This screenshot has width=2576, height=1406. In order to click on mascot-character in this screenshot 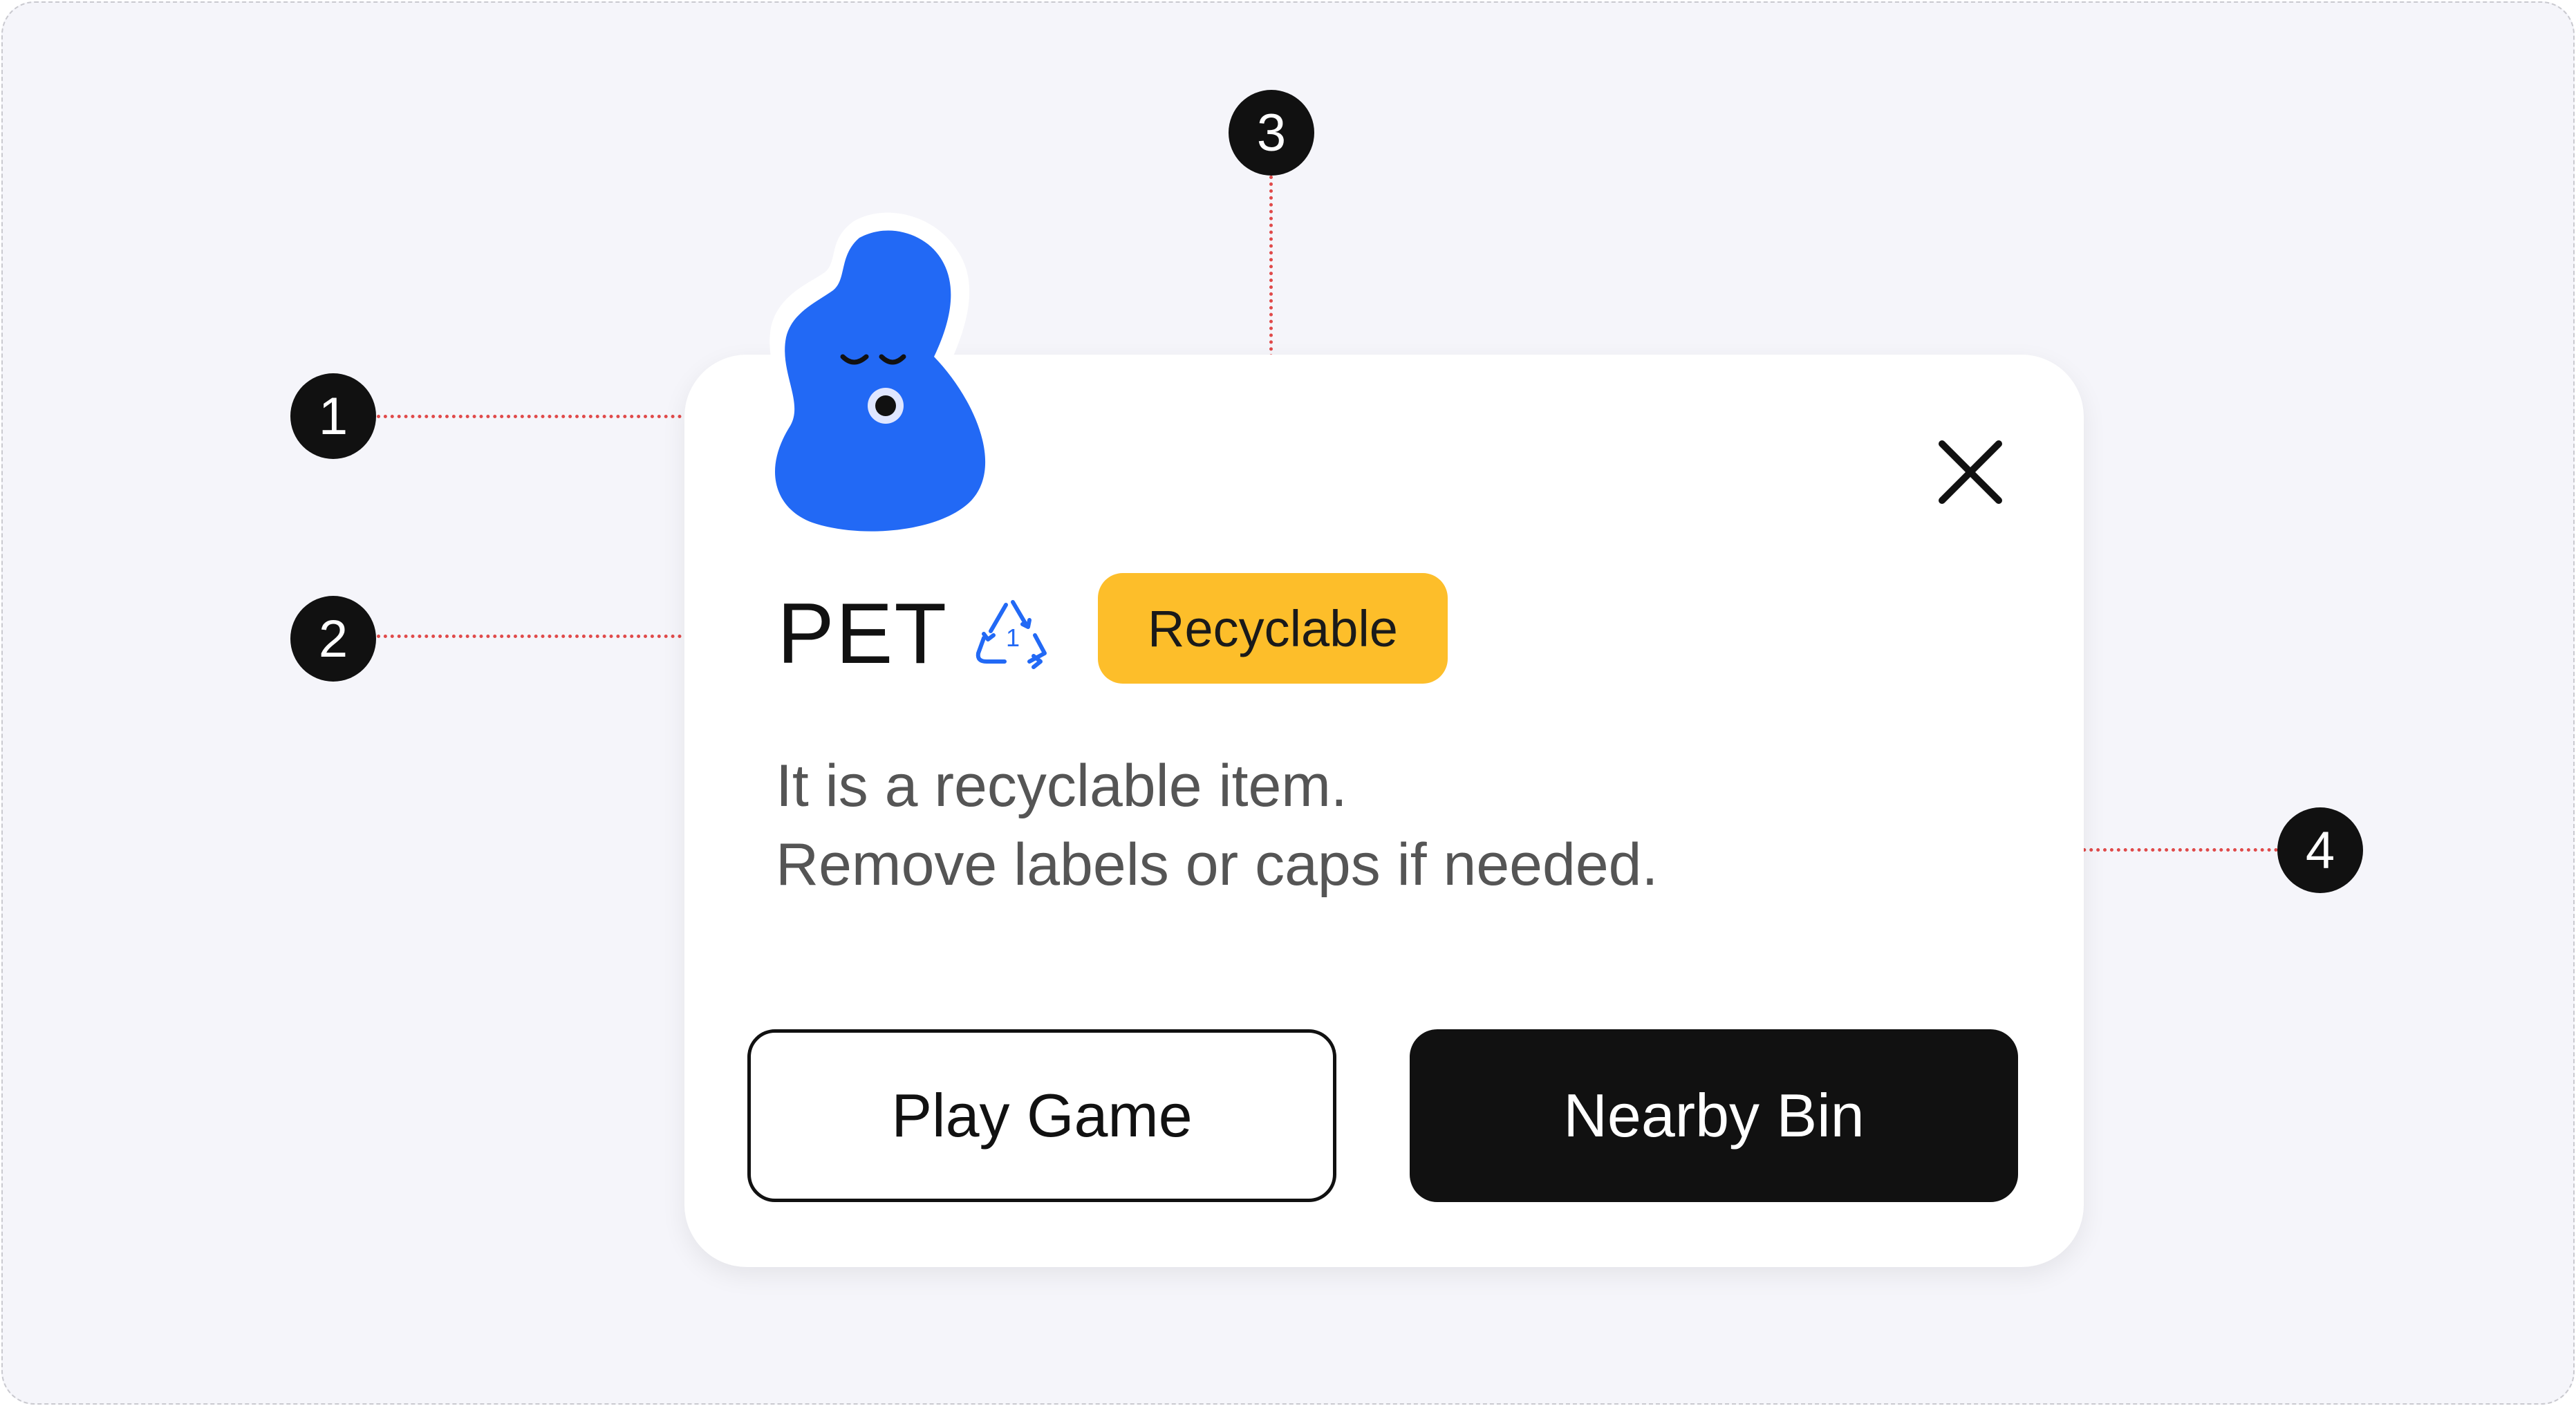, I will do `click(882, 381)`.